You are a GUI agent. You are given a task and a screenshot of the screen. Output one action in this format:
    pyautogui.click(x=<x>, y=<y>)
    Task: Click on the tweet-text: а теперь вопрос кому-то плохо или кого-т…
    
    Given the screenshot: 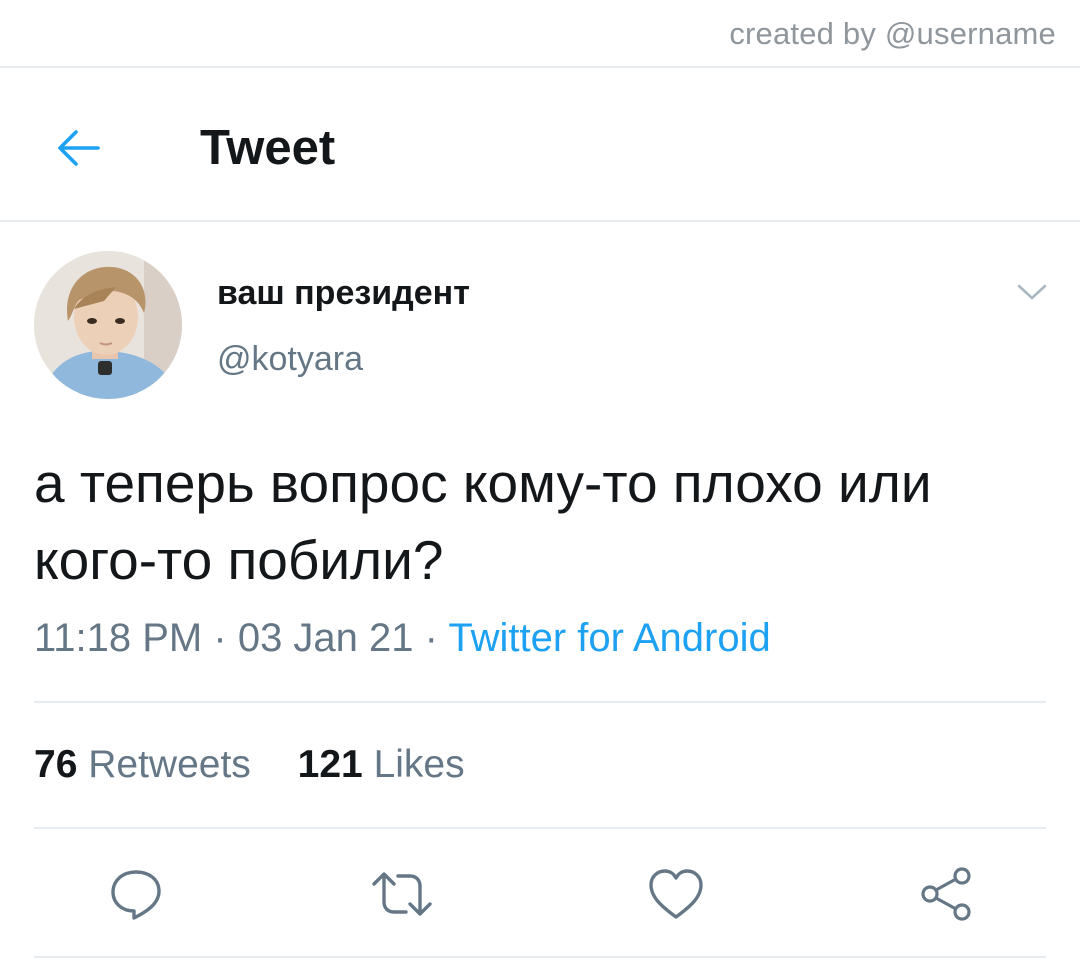 What is the action you would take?
    pyautogui.click(x=483, y=521)
    